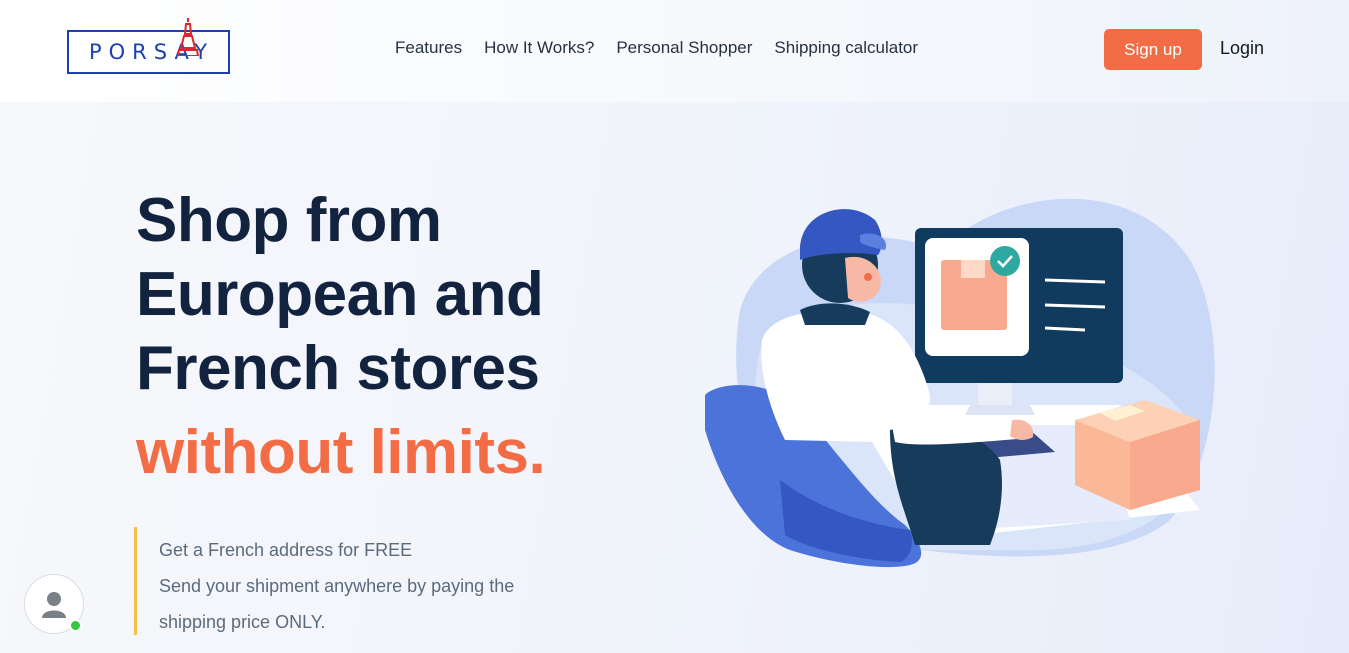  What do you see at coordinates (289, 220) in the screenshot?
I see `hero-line-1: Shop from` at bounding box center [289, 220].